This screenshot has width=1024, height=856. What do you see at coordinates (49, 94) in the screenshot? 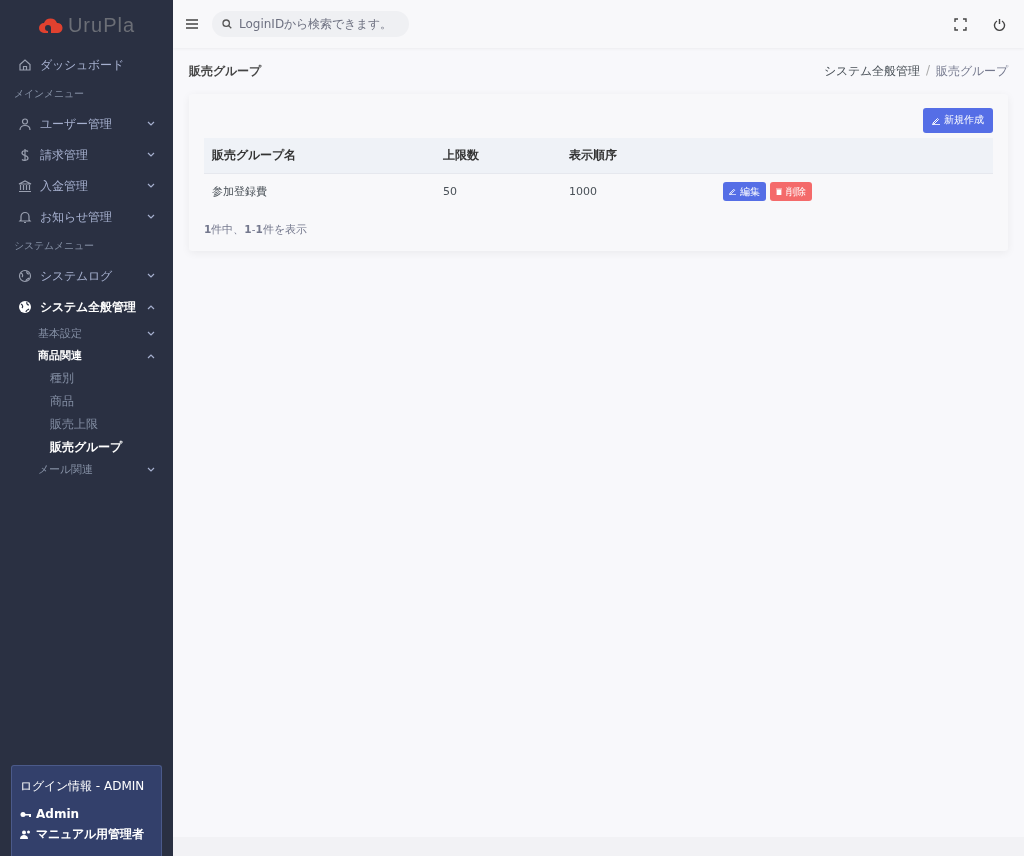
I see `menu-section-title: メインメニュー` at bounding box center [49, 94].